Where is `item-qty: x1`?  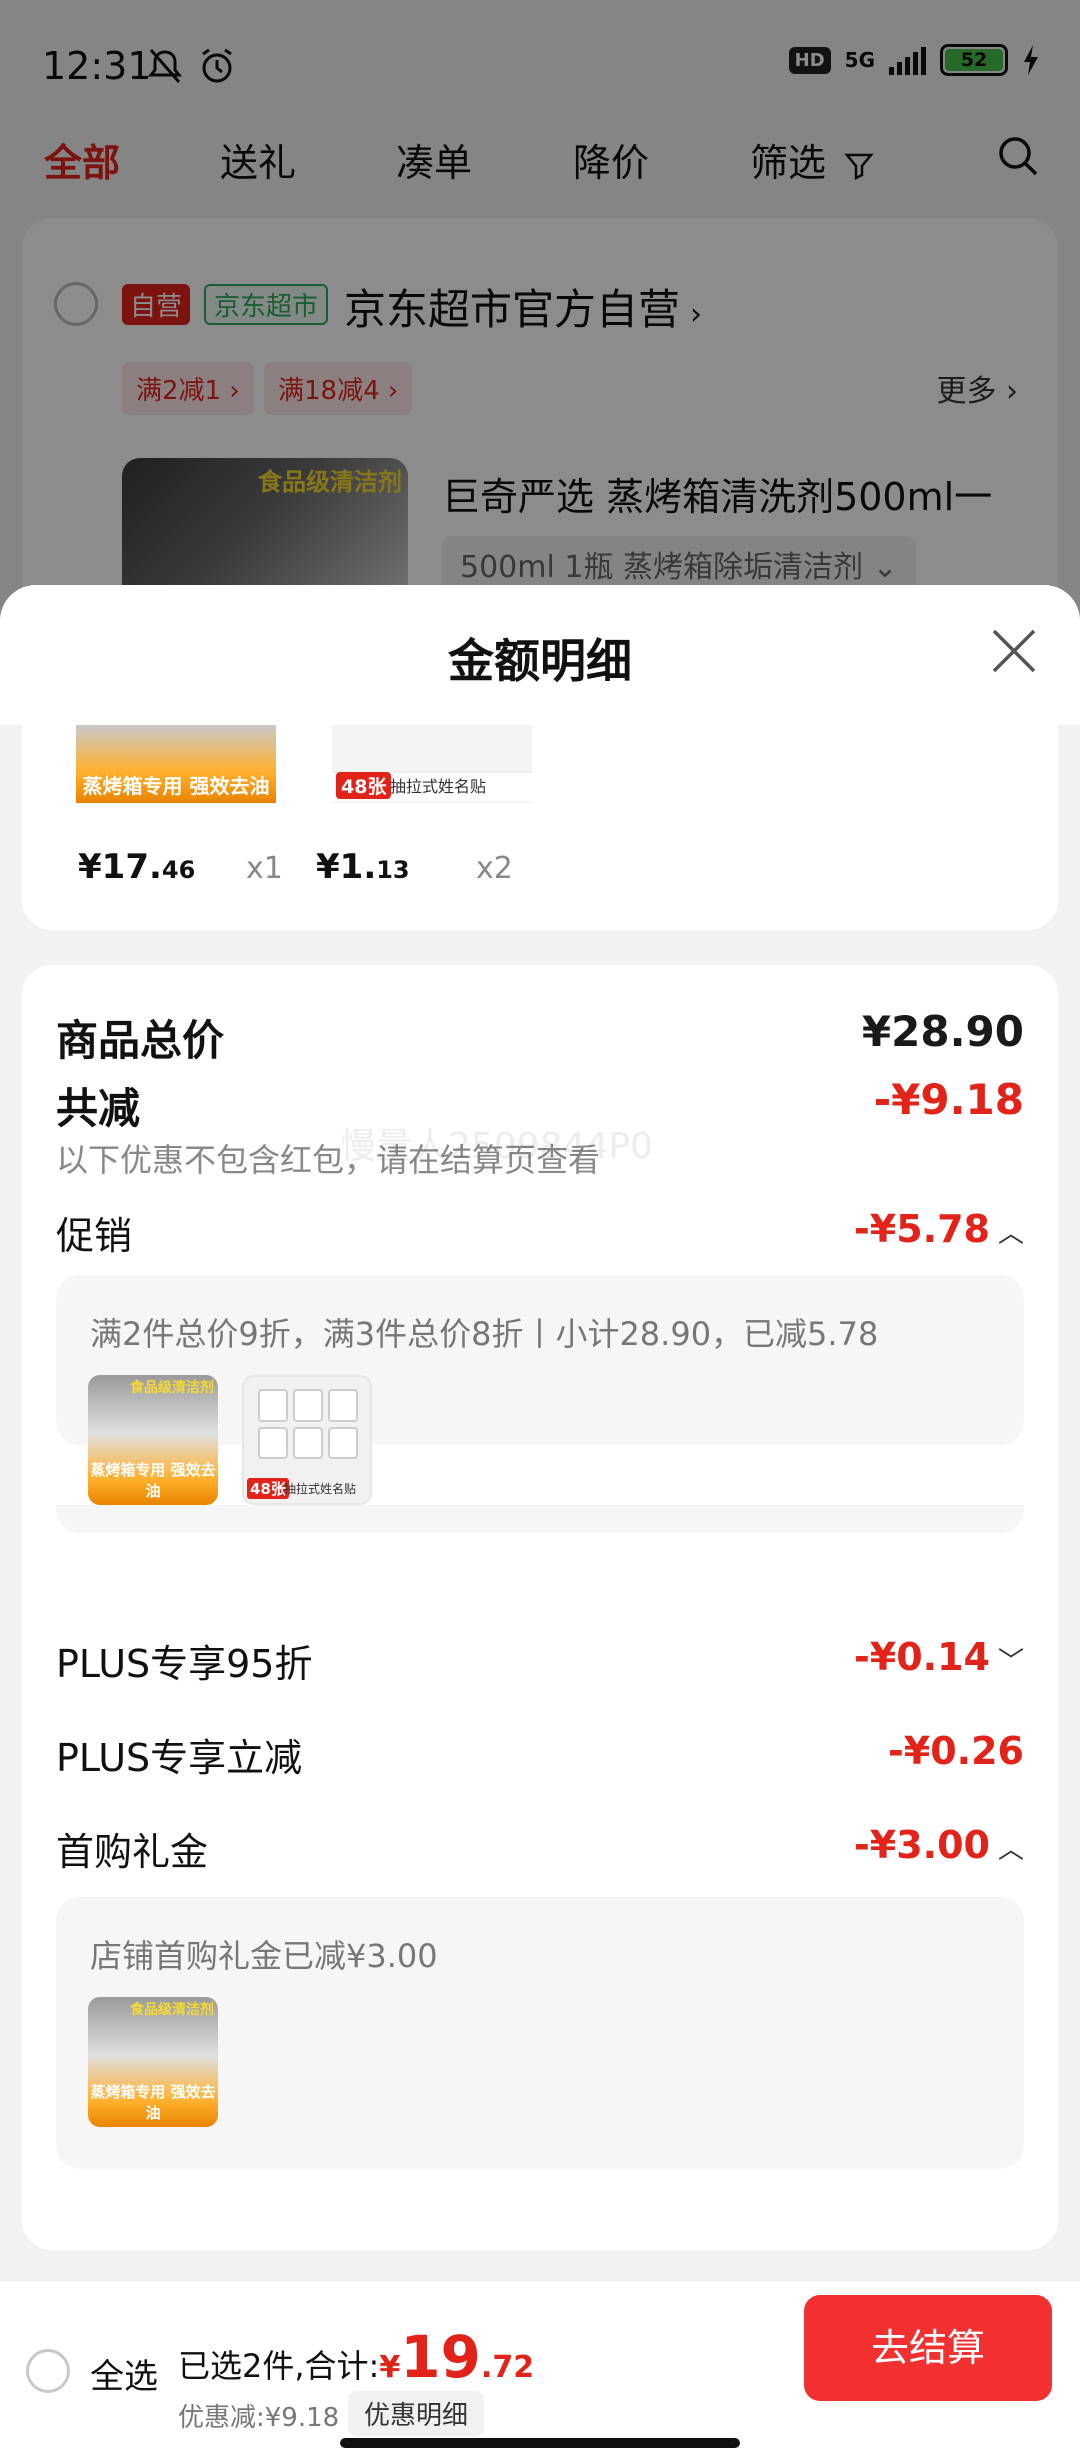 item-qty: x1 is located at coordinates (264, 868).